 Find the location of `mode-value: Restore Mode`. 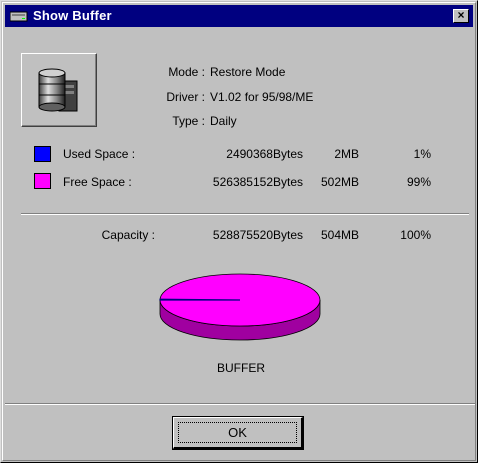

mode-value: Restore Mode is located at coordinates (248, 72).